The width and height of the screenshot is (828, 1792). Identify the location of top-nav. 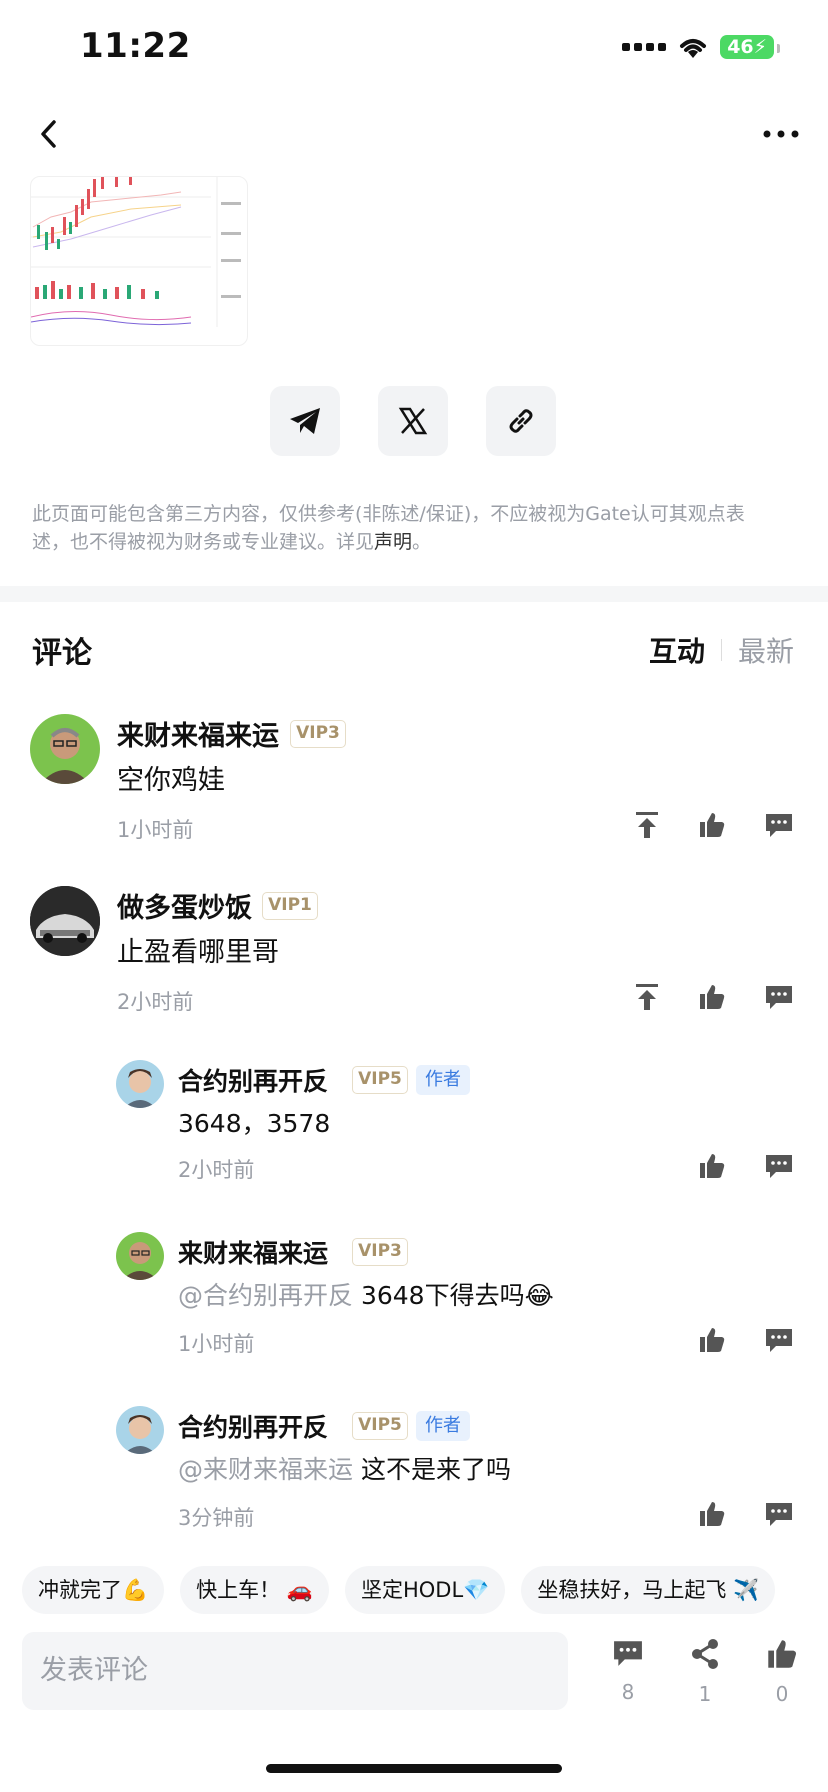
(414, 133).